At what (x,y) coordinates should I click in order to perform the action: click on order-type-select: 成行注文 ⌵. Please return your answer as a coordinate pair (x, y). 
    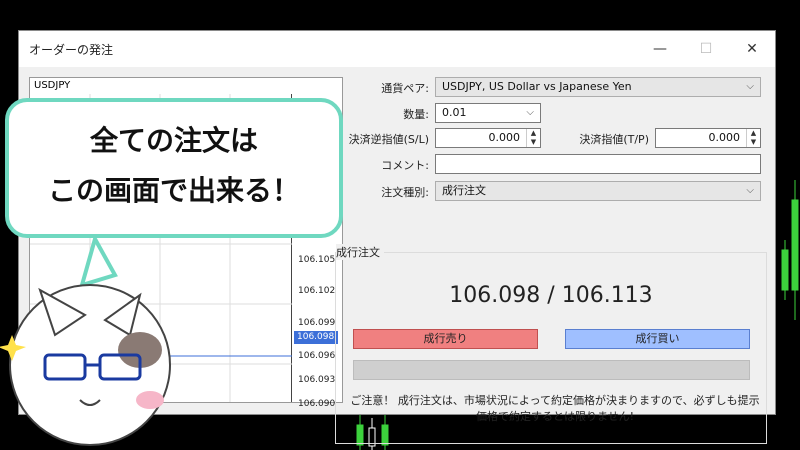
    Looking at the image, I should click on (598, 191).